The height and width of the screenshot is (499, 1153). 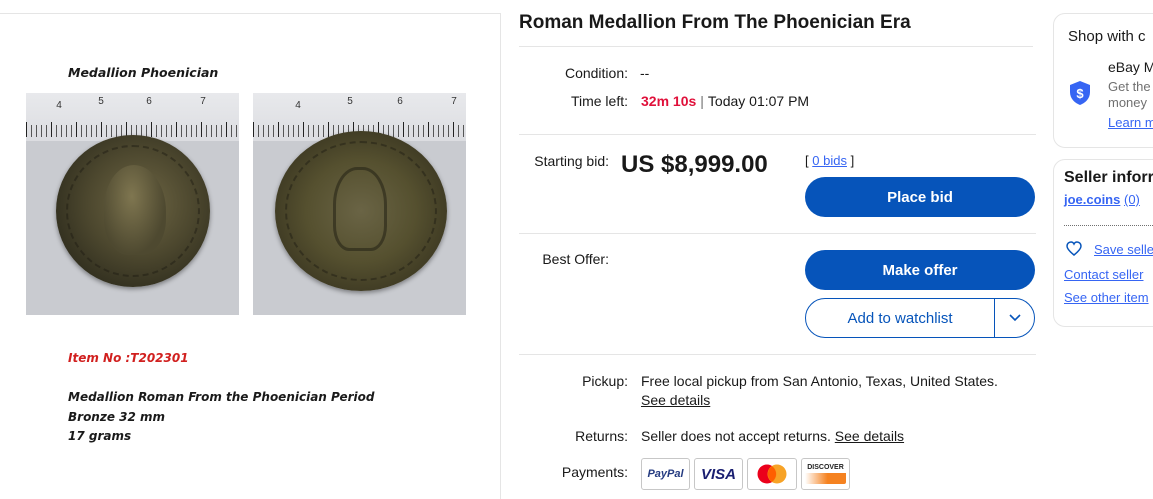 What do you see at coordinates (675, 400) in the screenshot?
I see `pickup-see-details-link: See details` at bounding box center [675, 400].